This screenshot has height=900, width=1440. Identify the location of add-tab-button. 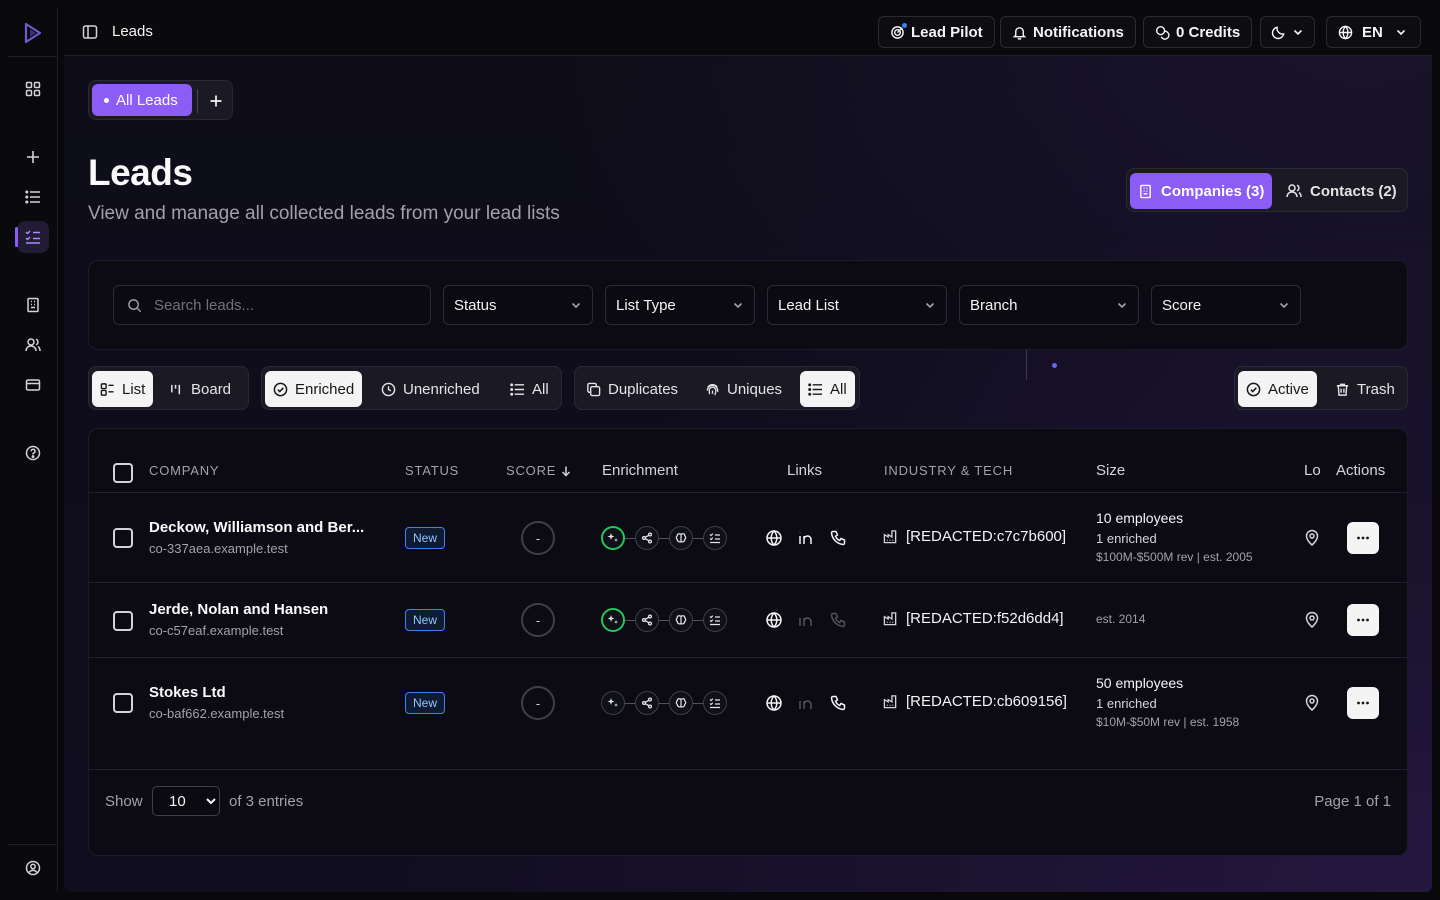
(216, 101).